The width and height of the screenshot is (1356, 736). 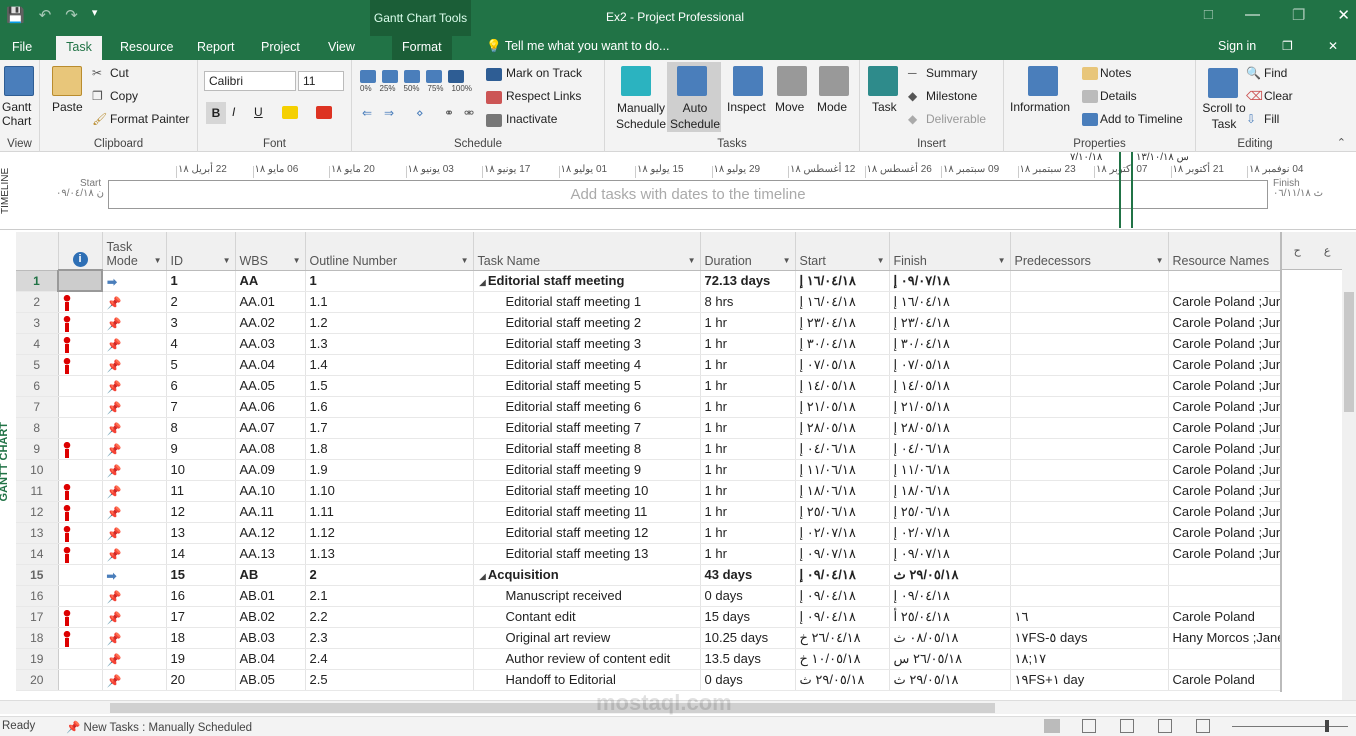 I want to click on row-number: 15, so click(x=37, y=575).